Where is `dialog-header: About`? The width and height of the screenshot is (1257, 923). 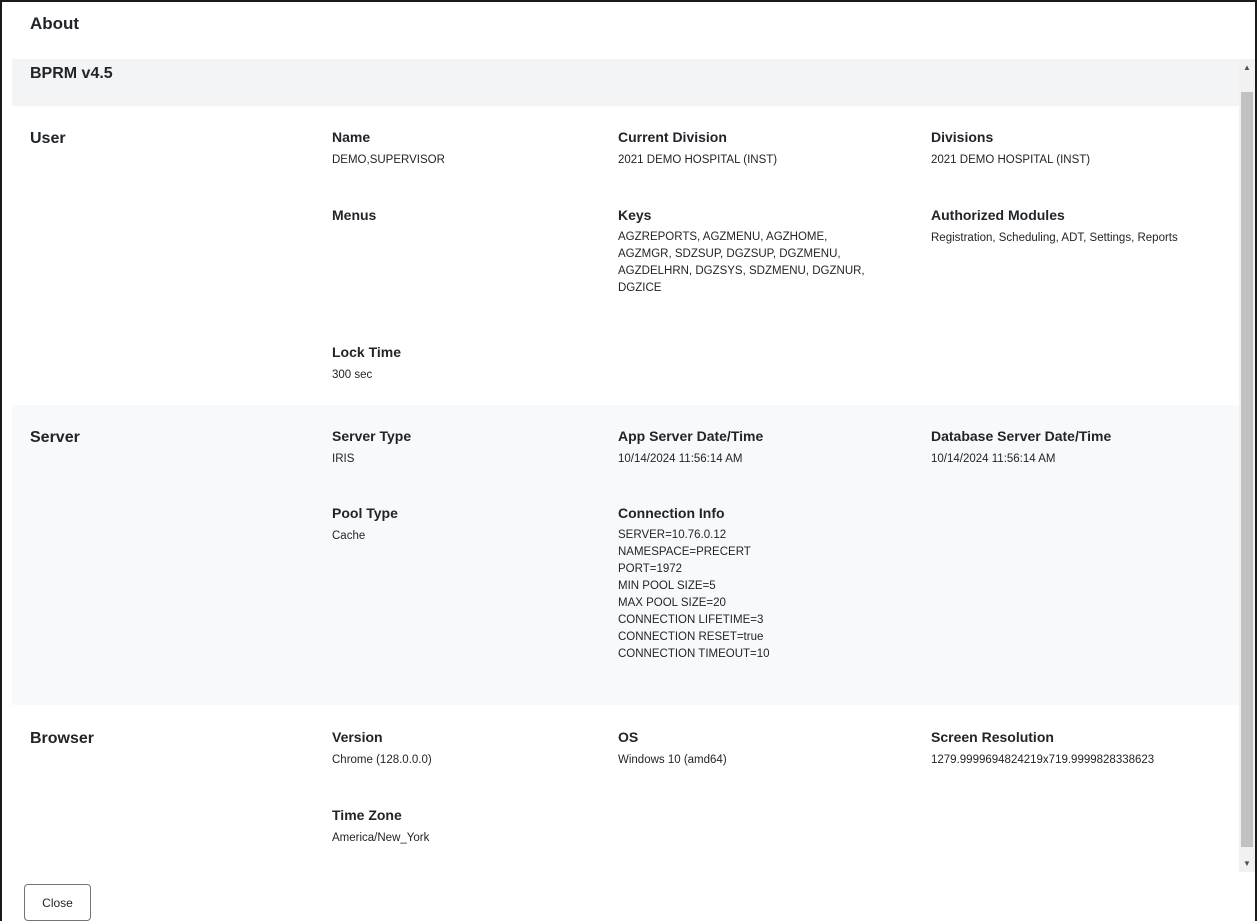 dialog-header: About is located at coordinates (628, 30).